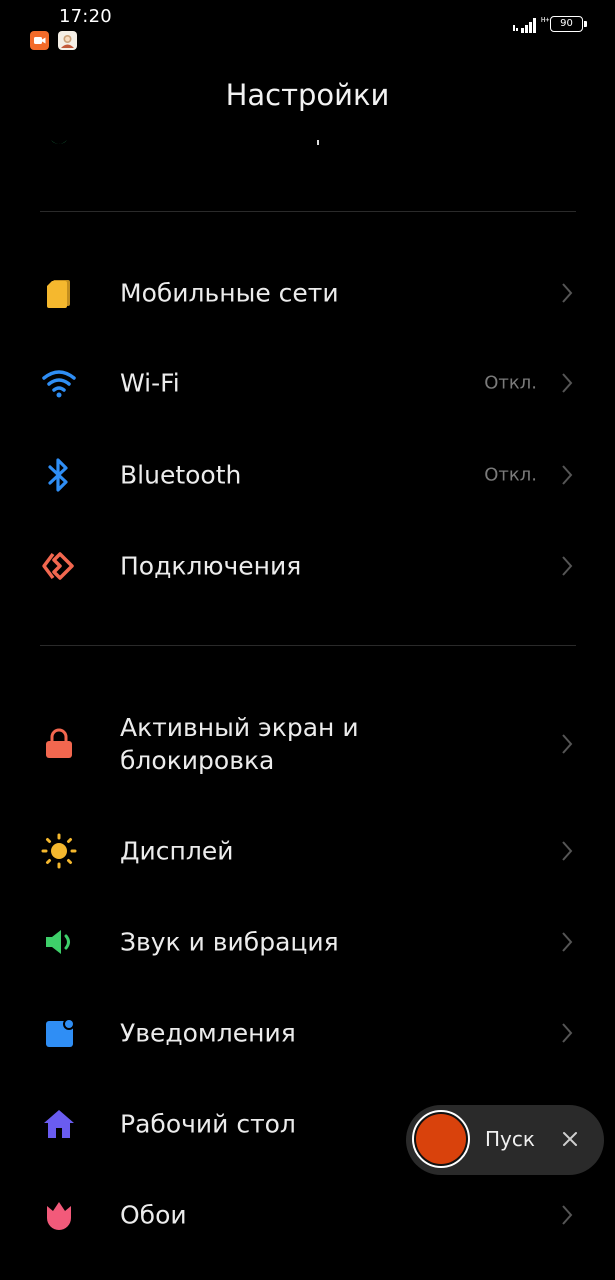  I want to click on settings-item-label: Уведомления, so click(208, 1033).